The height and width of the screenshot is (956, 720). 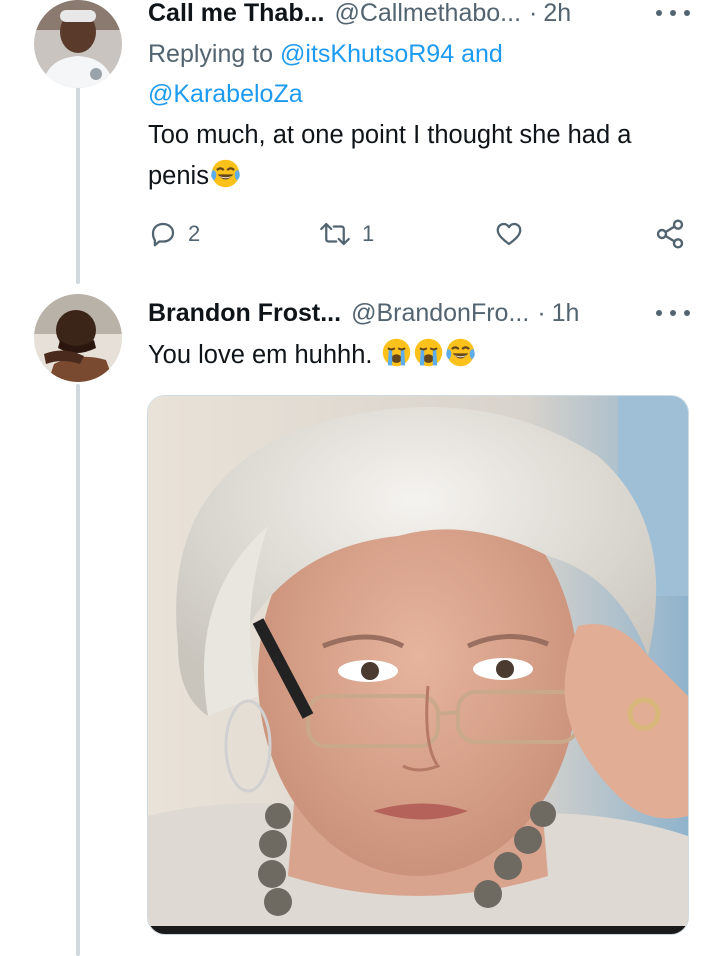 I want to click on like-button, so click(x=509, y=234).